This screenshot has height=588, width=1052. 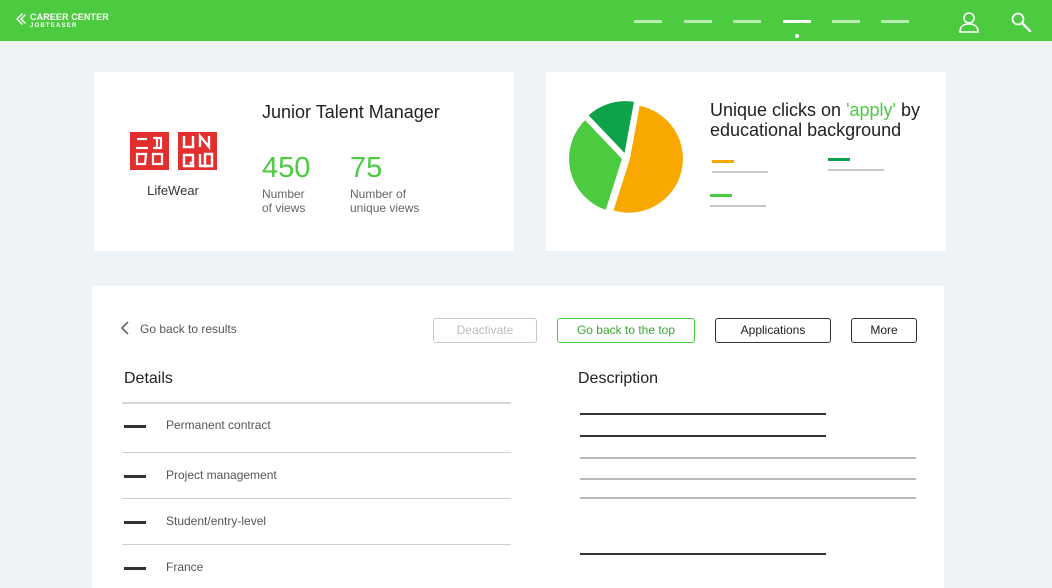 What do you see at coordinates (284, 201) in the screenshot?
I see `views-label: Number of views` at bounding box center [284, 201].